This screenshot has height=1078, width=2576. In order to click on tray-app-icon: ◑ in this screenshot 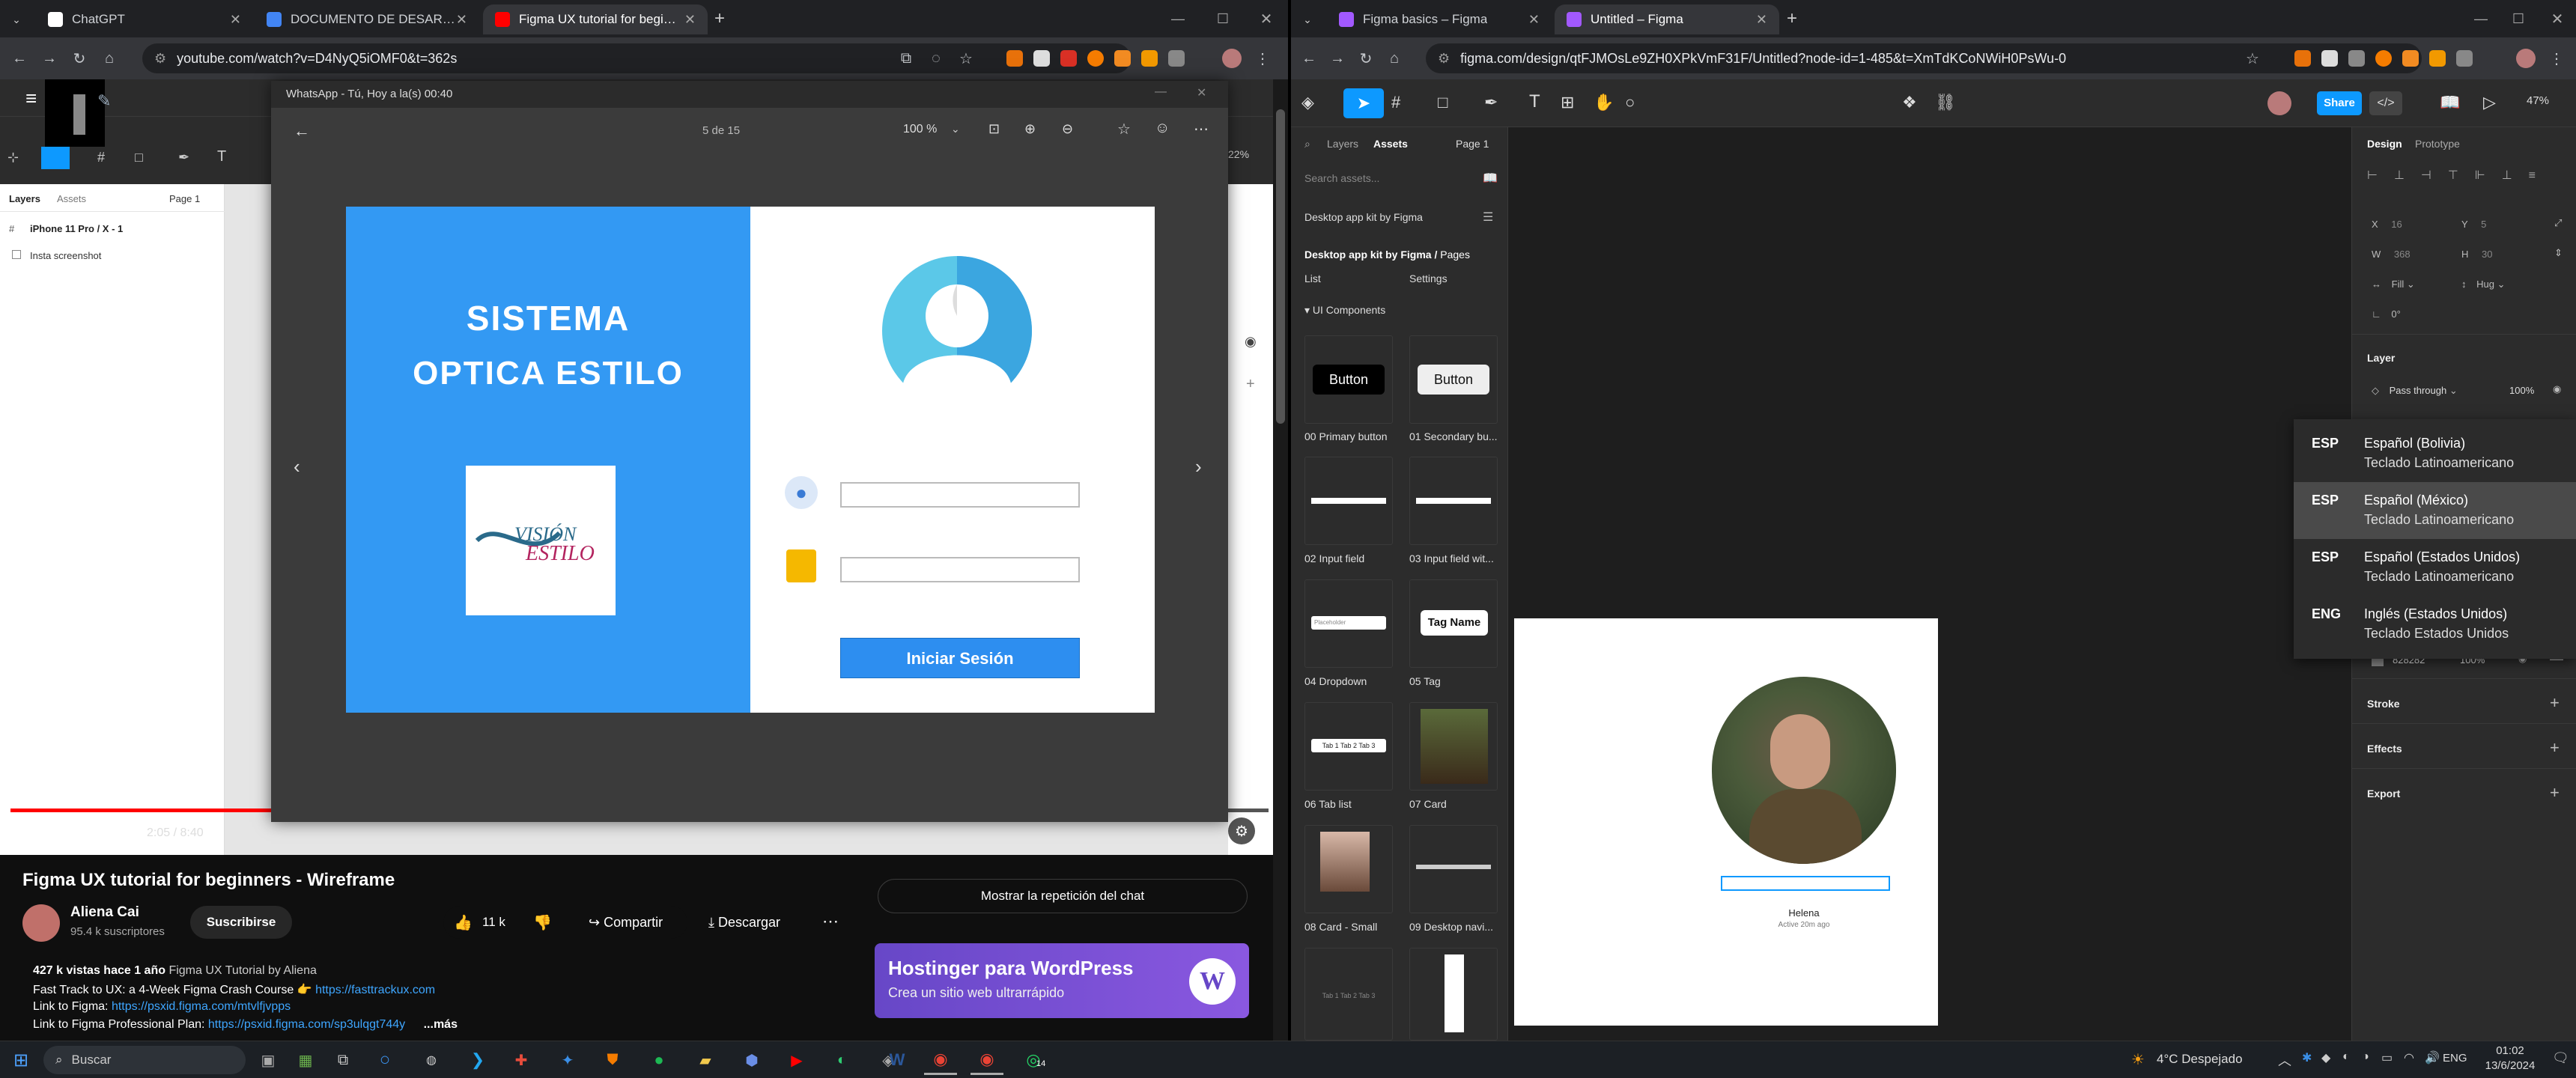, I will do `click(2365, 1057)`.